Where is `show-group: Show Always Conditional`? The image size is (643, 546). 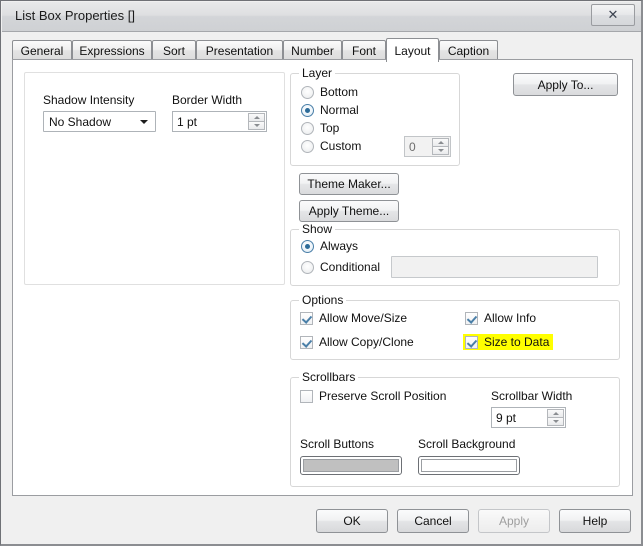
show-group: Show Always Conditional is located at coordinates (455, 254).